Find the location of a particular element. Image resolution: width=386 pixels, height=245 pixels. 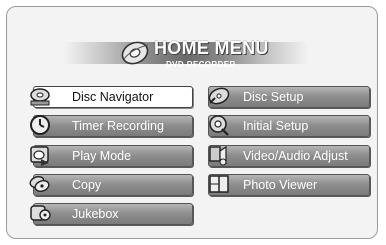

video-audio-adjust-button: Video/Audio Adjust is located at coordinates (289, 156).